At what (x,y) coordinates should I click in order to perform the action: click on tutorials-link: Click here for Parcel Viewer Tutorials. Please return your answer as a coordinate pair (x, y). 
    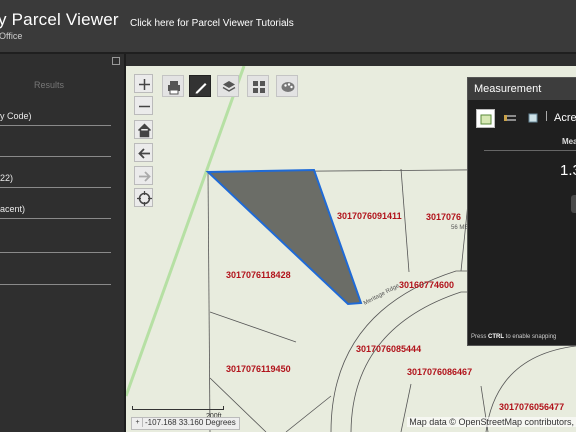
    Looking at the image, I should click on (212, 23).